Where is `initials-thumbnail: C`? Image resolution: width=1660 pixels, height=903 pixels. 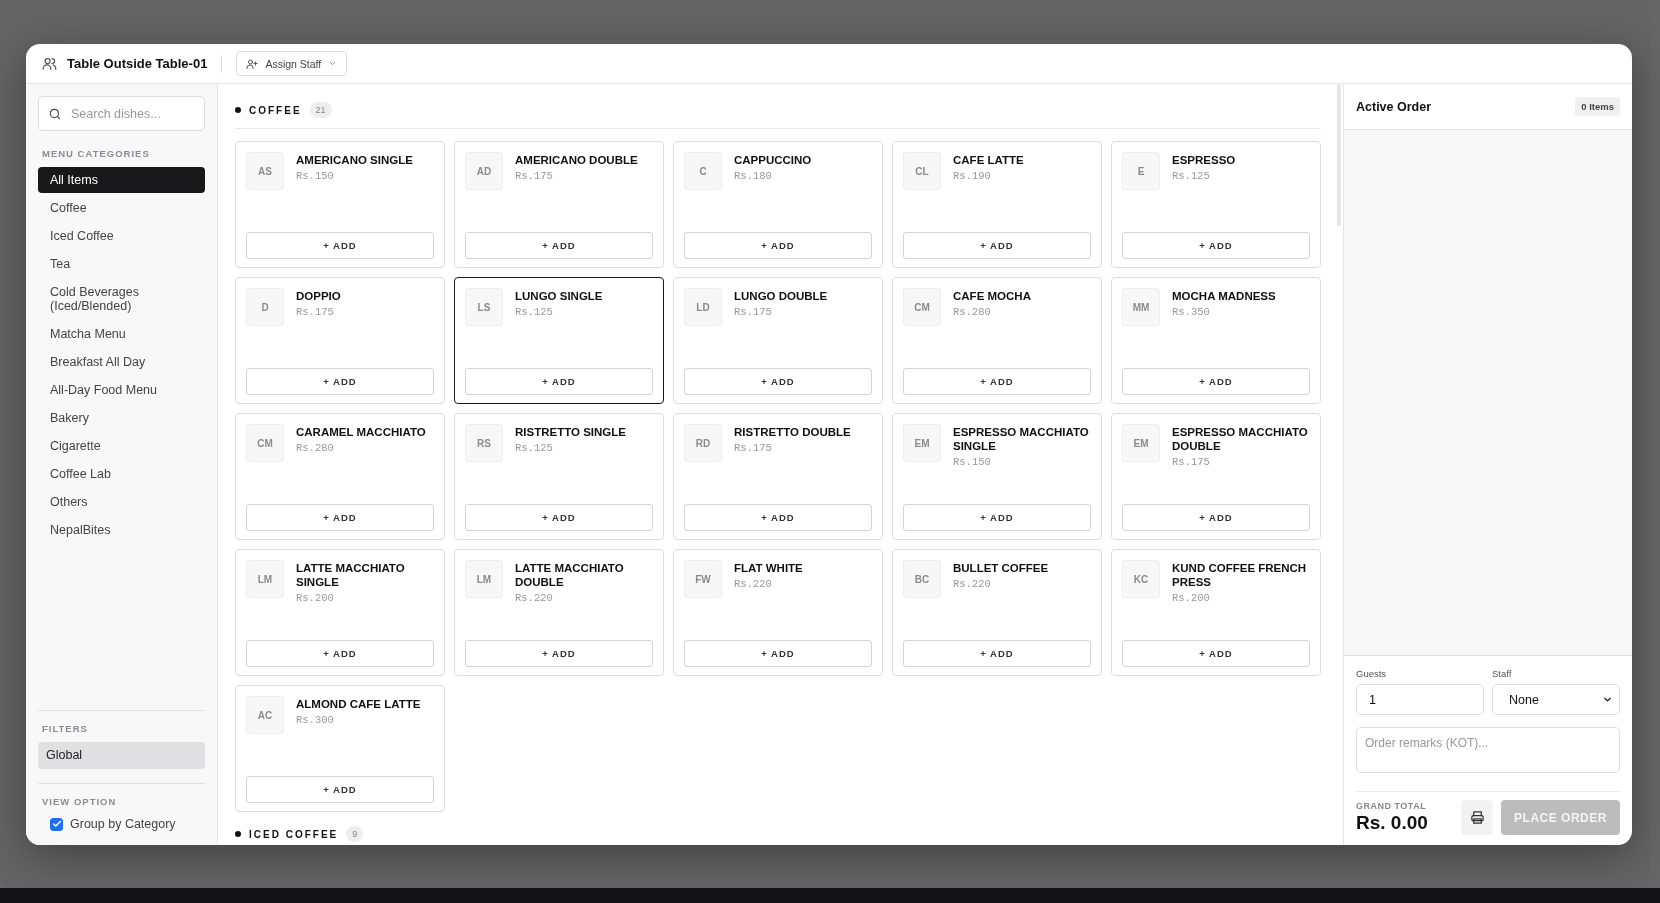 initials-thumbnail: C is located at coordinates (703, 171).